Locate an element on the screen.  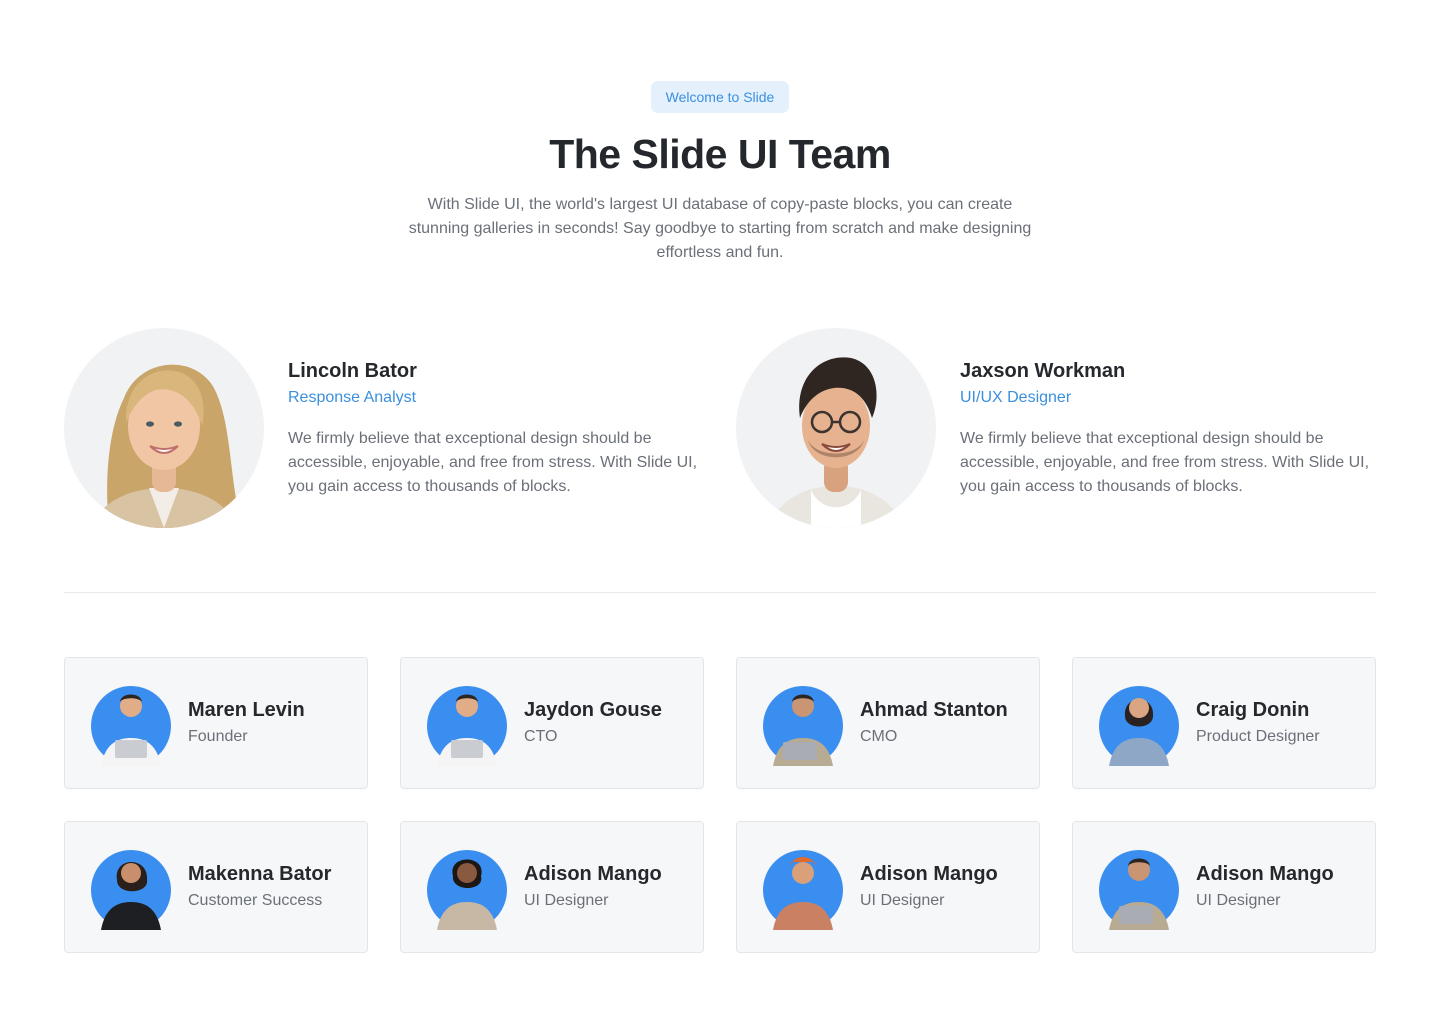
member-name: Ahmad Stanton is located at coordinates (934, 710).